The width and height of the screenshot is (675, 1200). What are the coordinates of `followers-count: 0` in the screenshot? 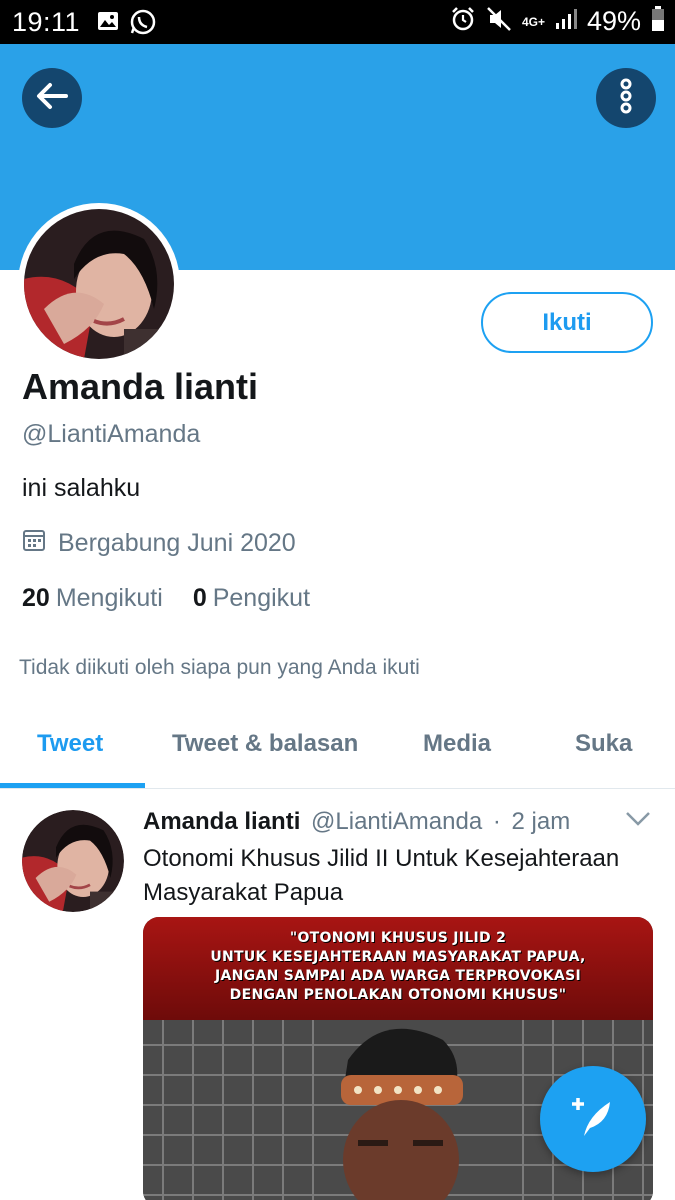 It's located at (199, 598).